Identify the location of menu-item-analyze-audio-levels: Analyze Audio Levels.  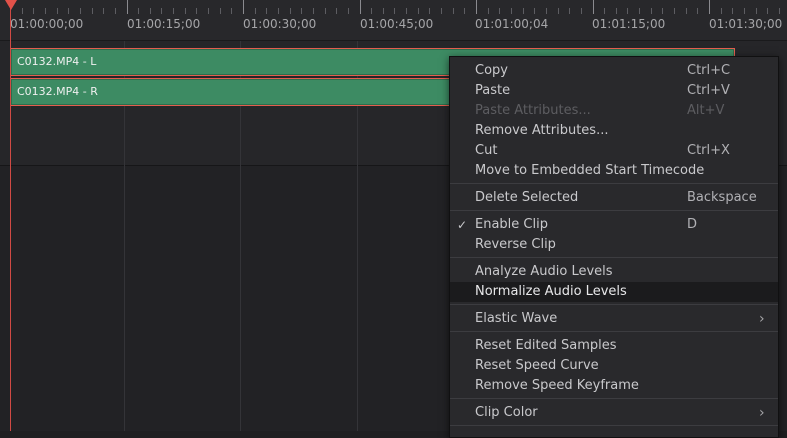
(614, 272).